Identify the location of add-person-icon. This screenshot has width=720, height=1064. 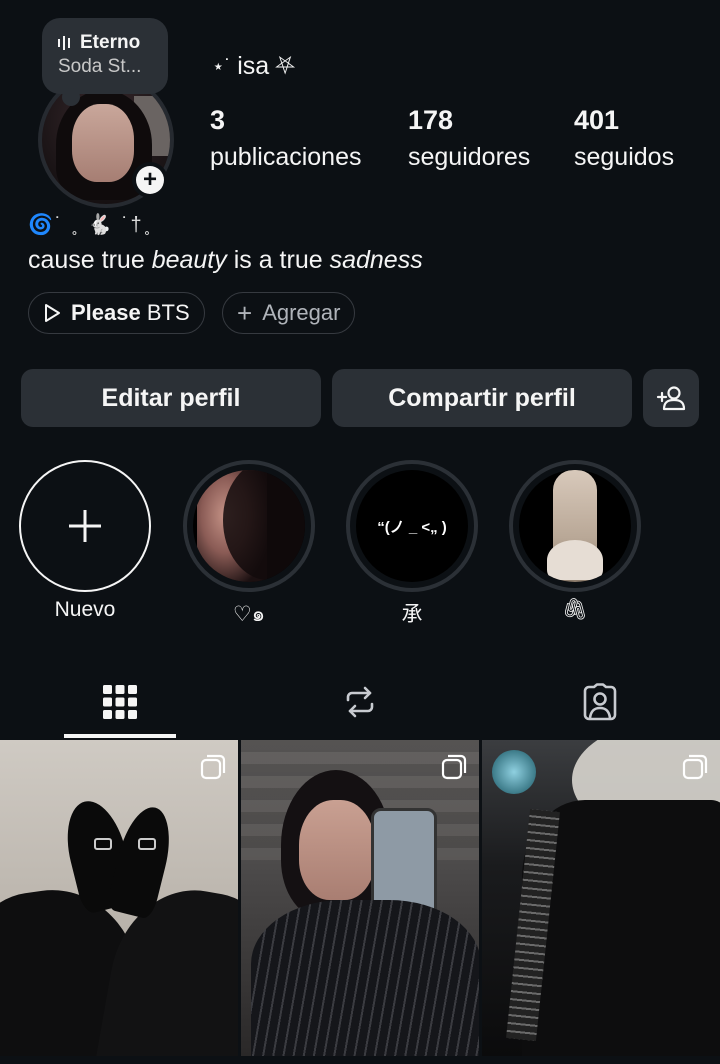
(671, 398).